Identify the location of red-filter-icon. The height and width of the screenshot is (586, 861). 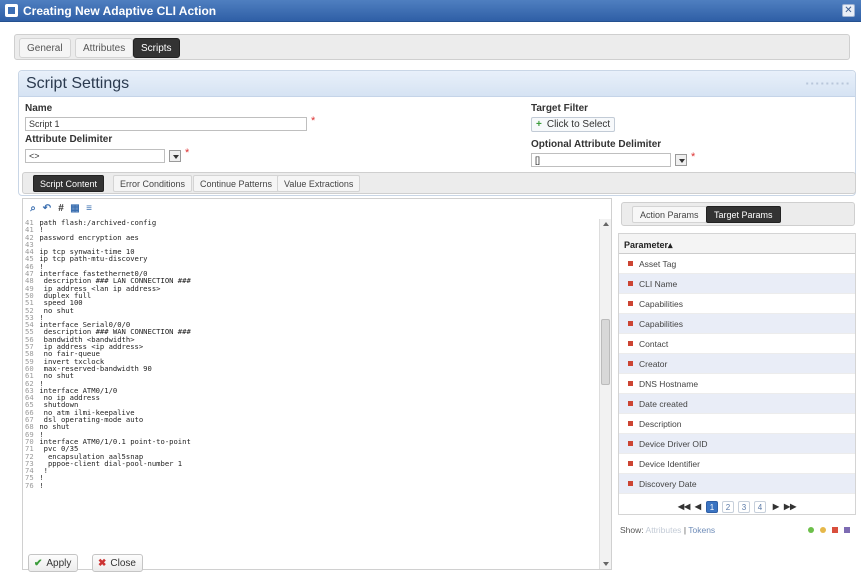
(835, 530).